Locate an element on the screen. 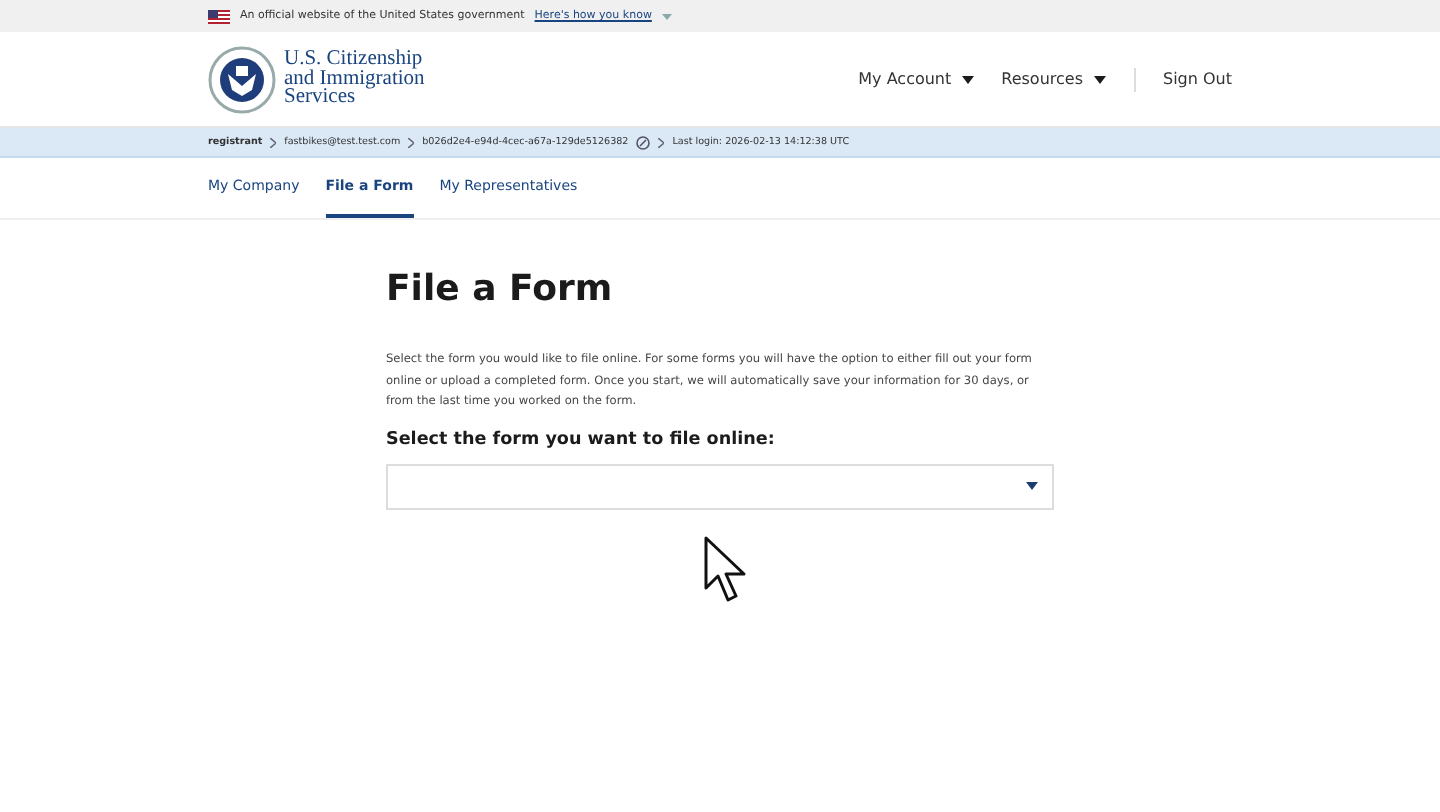 This screenshot has width=1440, height=812. select-label: Select the form you want to file online: is located at coordinates (581, 439).